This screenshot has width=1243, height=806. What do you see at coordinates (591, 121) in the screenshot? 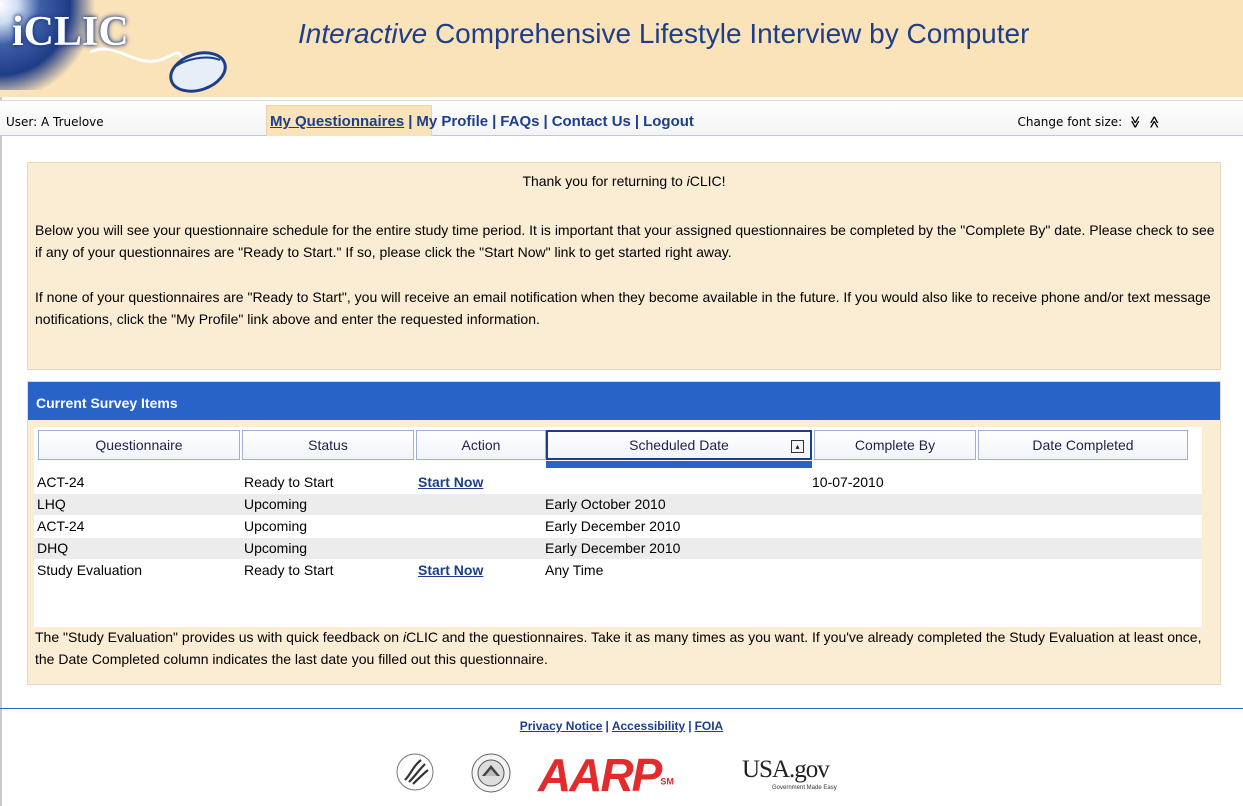
I see `nav-contact-us: Contact Us` at bounding box center [591, 121].